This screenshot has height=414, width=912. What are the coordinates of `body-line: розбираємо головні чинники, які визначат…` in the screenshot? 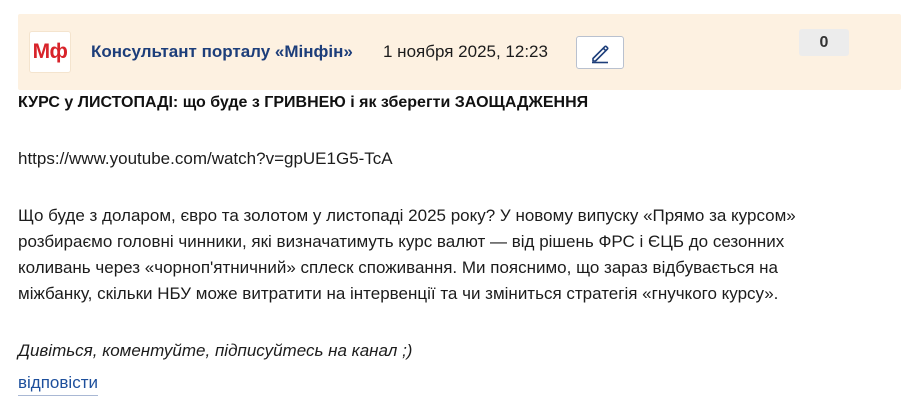 It's located at (401, 241).